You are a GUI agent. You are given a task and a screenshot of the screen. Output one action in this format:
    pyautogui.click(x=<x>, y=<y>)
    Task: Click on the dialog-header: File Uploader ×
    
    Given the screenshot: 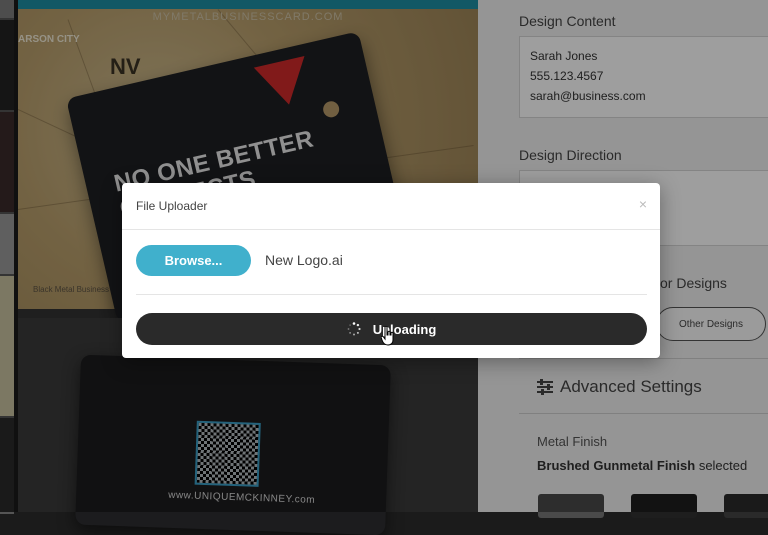 What is the action you would take?
    pyautogui.click(x=391, y=206)
    